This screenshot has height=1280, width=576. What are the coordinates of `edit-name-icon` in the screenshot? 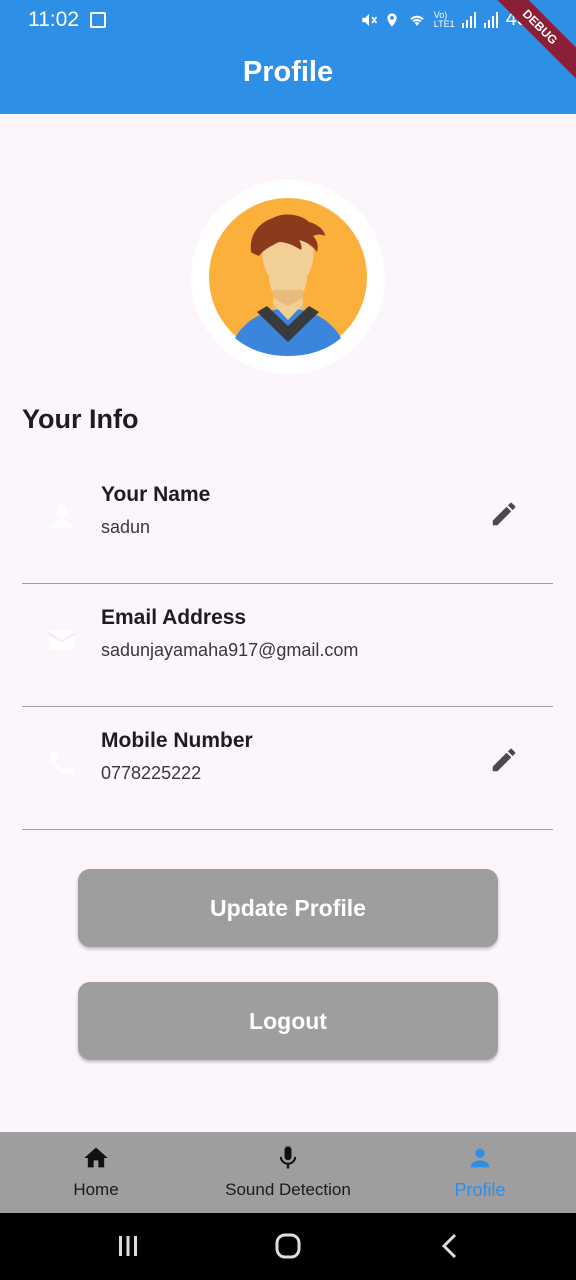 It's located at (504, 514).